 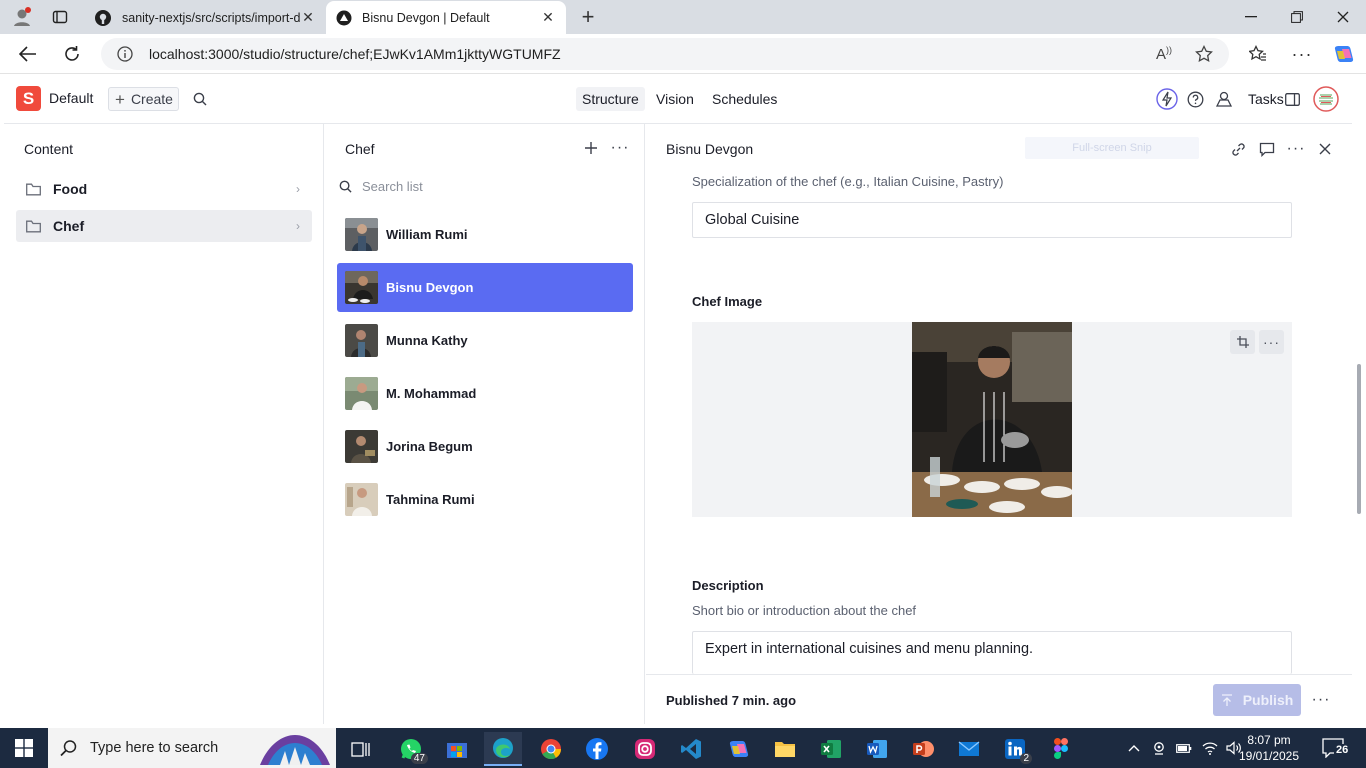 I want to click on facebook-icon, so click(x=597, y=749).